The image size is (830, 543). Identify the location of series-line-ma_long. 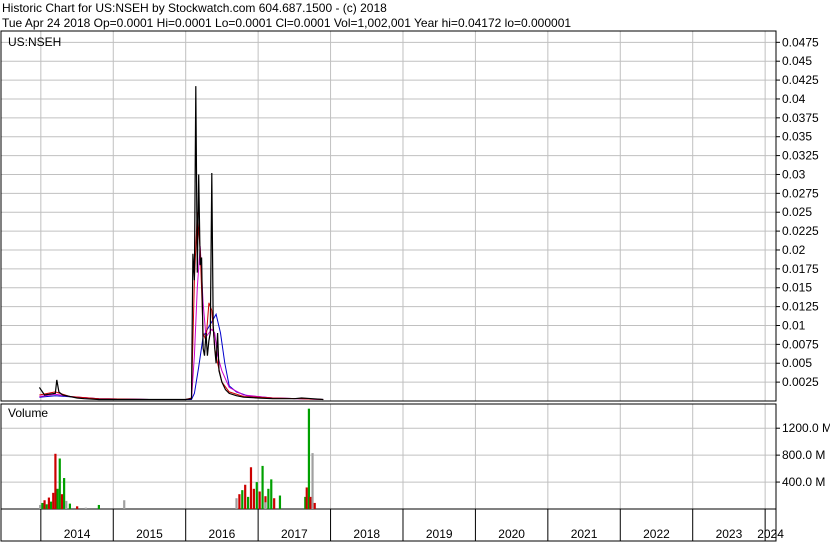
(181, 356).